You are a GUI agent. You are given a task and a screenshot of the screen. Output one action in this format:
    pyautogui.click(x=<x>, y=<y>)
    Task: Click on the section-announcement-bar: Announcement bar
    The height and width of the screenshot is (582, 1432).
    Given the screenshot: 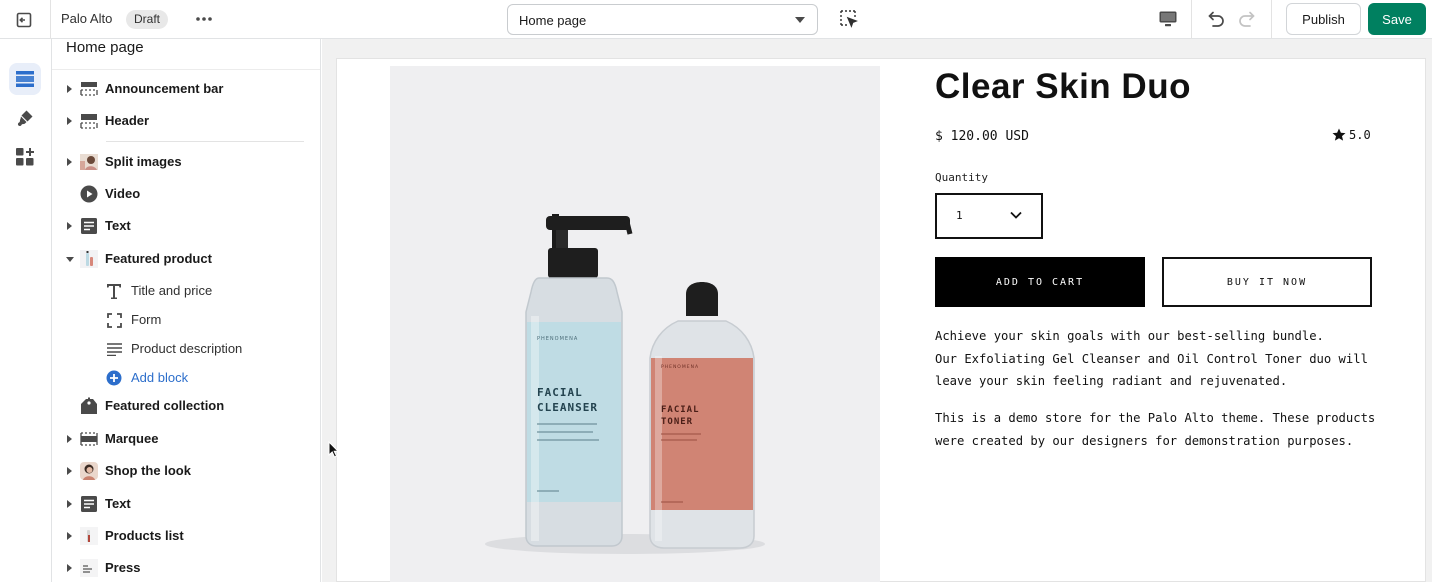 What is the action you would take?
    pyautogui.click(x=186, y=89)
    